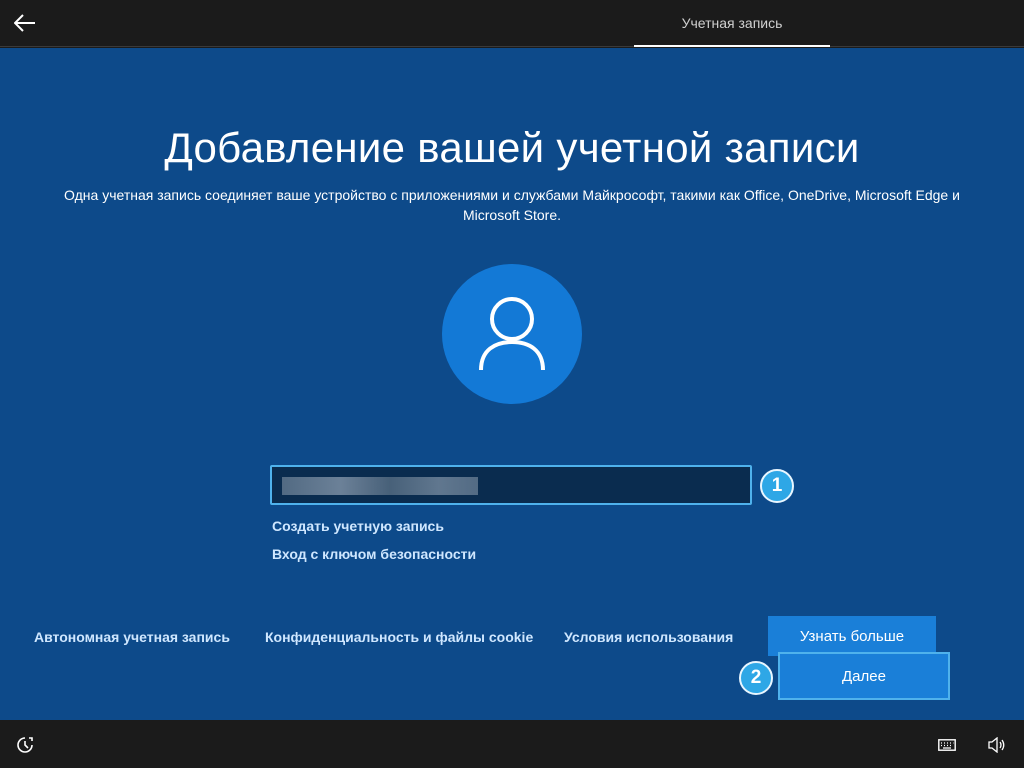 This screenshot has height=768, width=1024. What do you see at coordinates (399, 637) in the screenshot?
I see `privacy-cookies-link: Конфиденциальность и файлы cookie` at bounding box center [399, 637].